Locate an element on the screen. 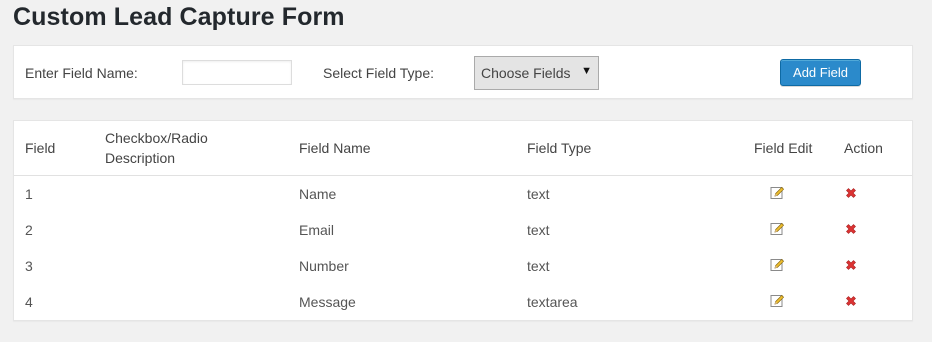  dropdown-arrow-icon: ▼ is located at coordinates (586, 71).